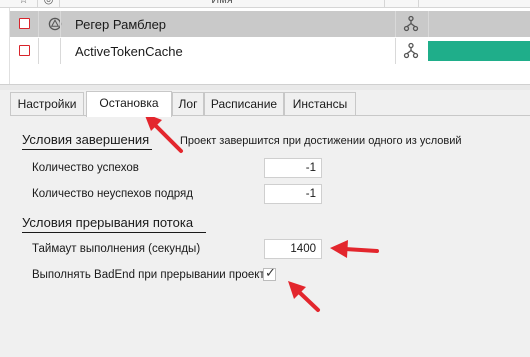  I want to click on status-column-header: ◎, so click(49, 3).